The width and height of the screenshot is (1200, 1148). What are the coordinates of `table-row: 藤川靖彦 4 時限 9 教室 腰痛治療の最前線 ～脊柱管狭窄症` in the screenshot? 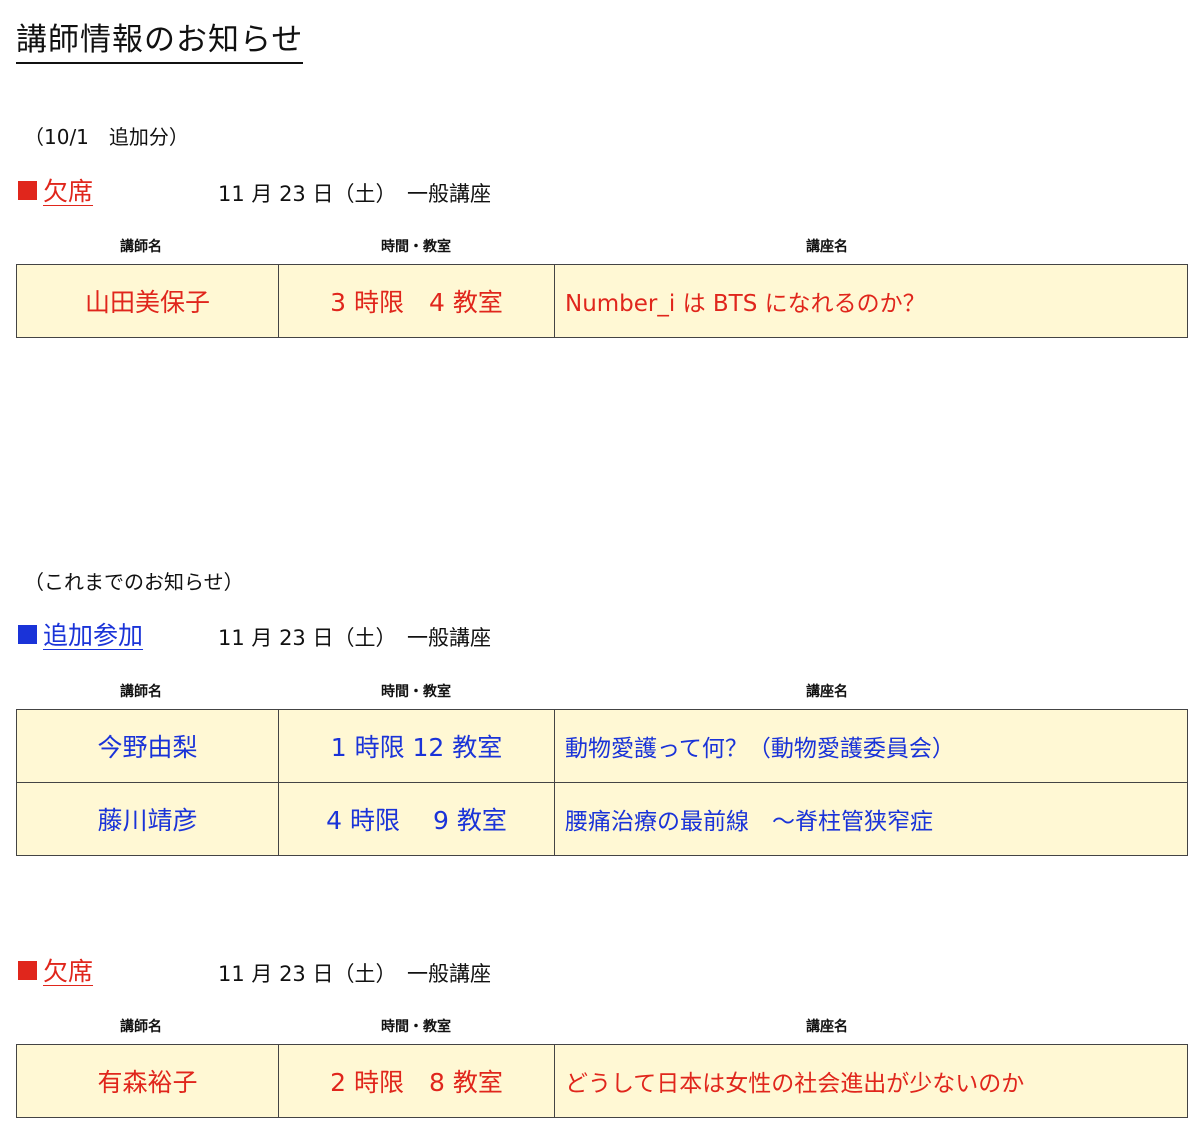 It's located at (602, 819).